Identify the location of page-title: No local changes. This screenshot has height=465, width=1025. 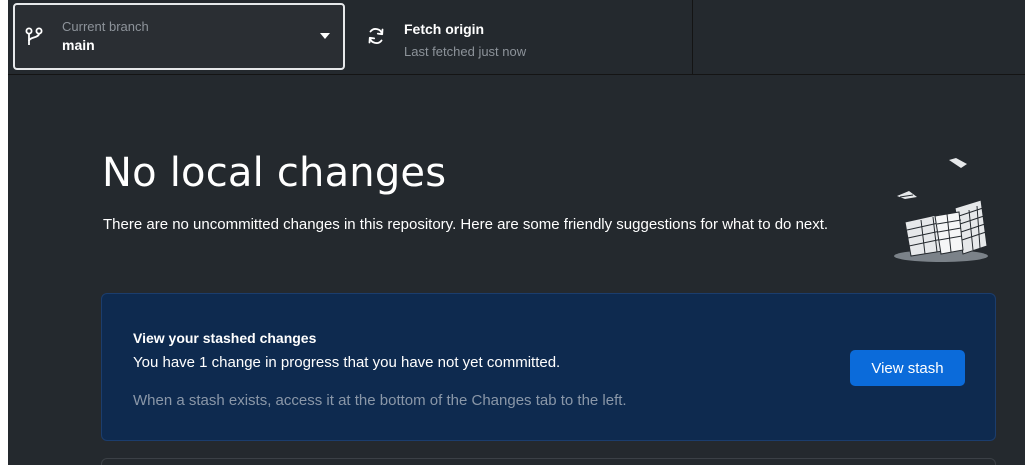
(274, 173).